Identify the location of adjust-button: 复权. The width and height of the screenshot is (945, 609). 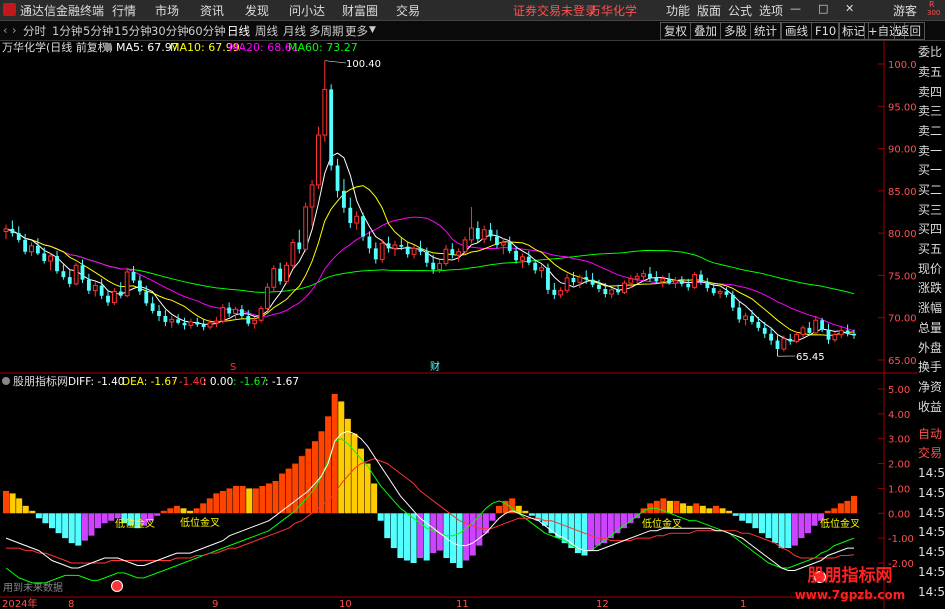
(675, 31).